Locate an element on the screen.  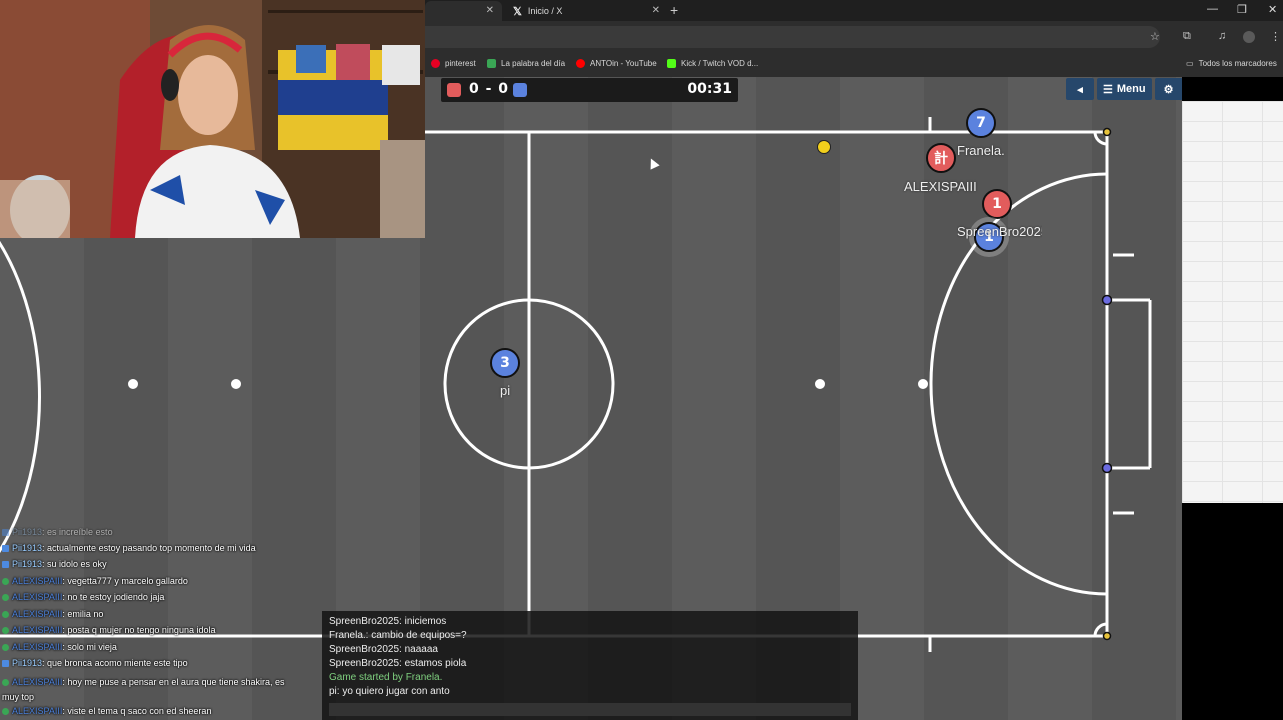
player-red-1: 1 is located at coordinates (997, 204).